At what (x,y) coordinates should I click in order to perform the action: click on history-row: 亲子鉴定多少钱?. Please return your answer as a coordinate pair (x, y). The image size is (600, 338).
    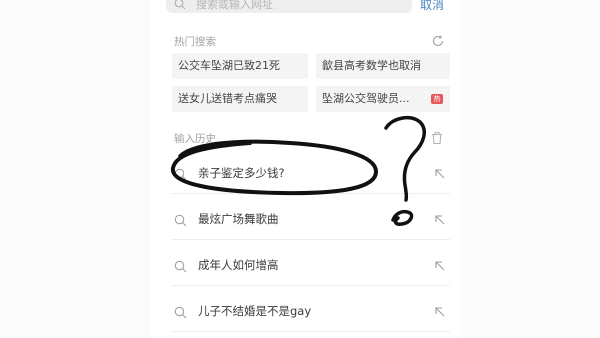
    Looking at the image, I should click on (311, 172).